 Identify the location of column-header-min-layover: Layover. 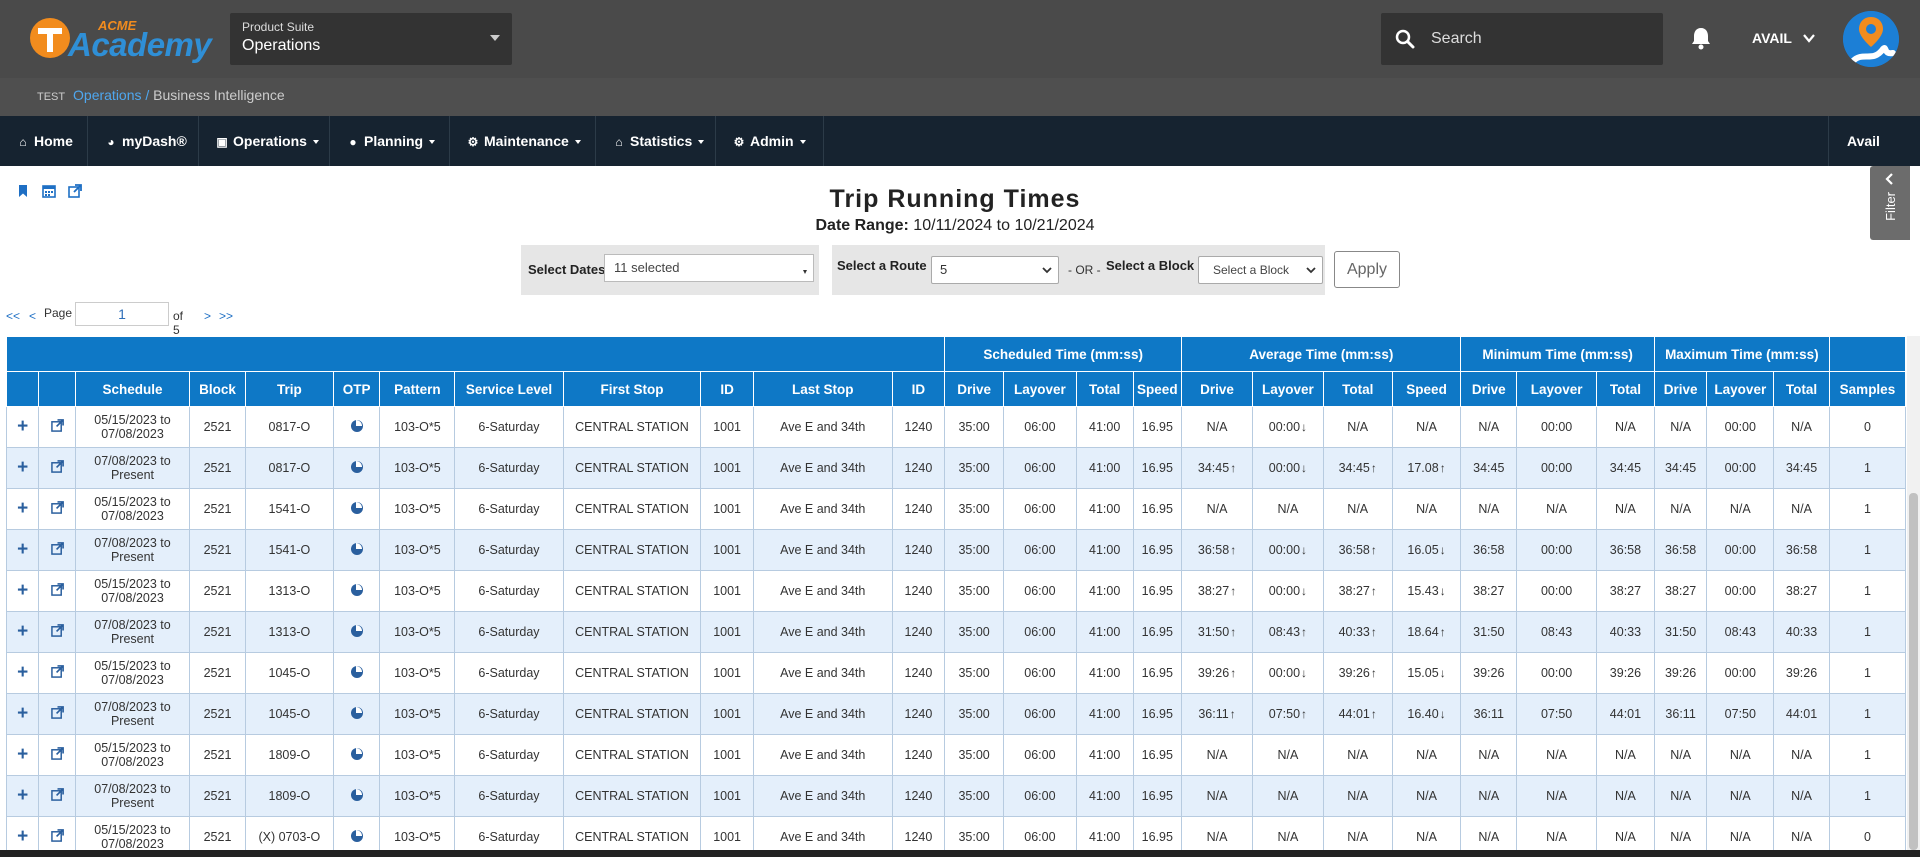
(1557, 389).